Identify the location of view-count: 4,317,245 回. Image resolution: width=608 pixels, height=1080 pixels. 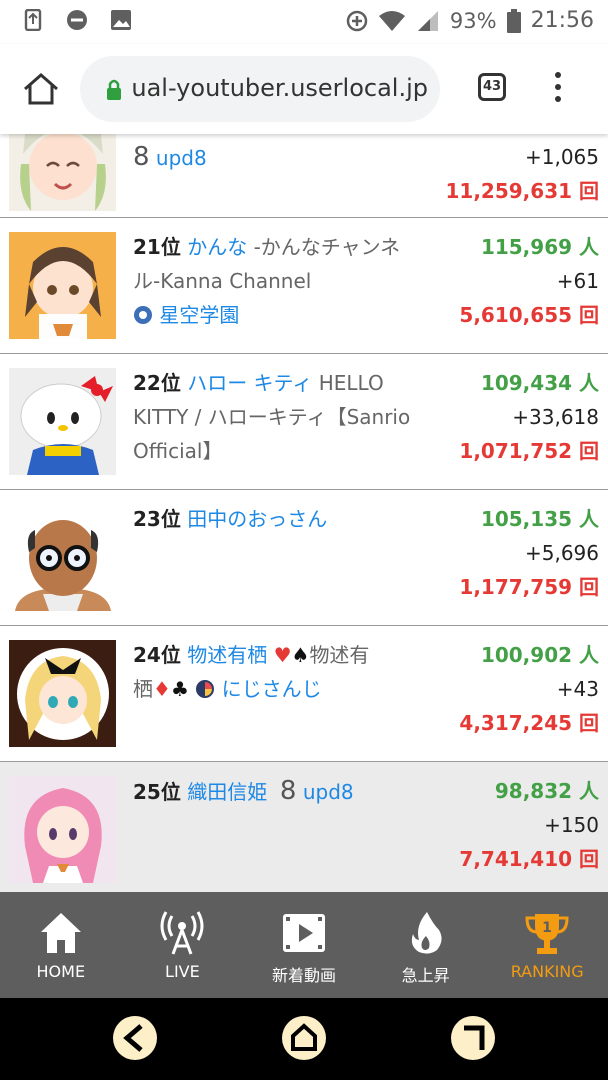
(529, 723).